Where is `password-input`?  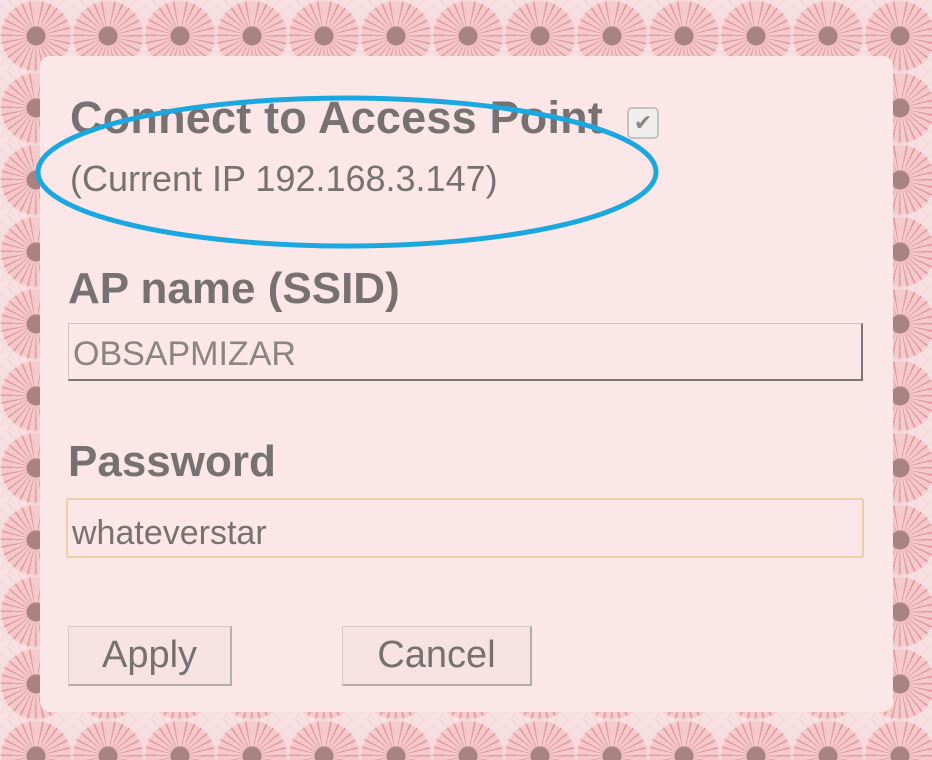
password-input is located at coordinates (465, 528).